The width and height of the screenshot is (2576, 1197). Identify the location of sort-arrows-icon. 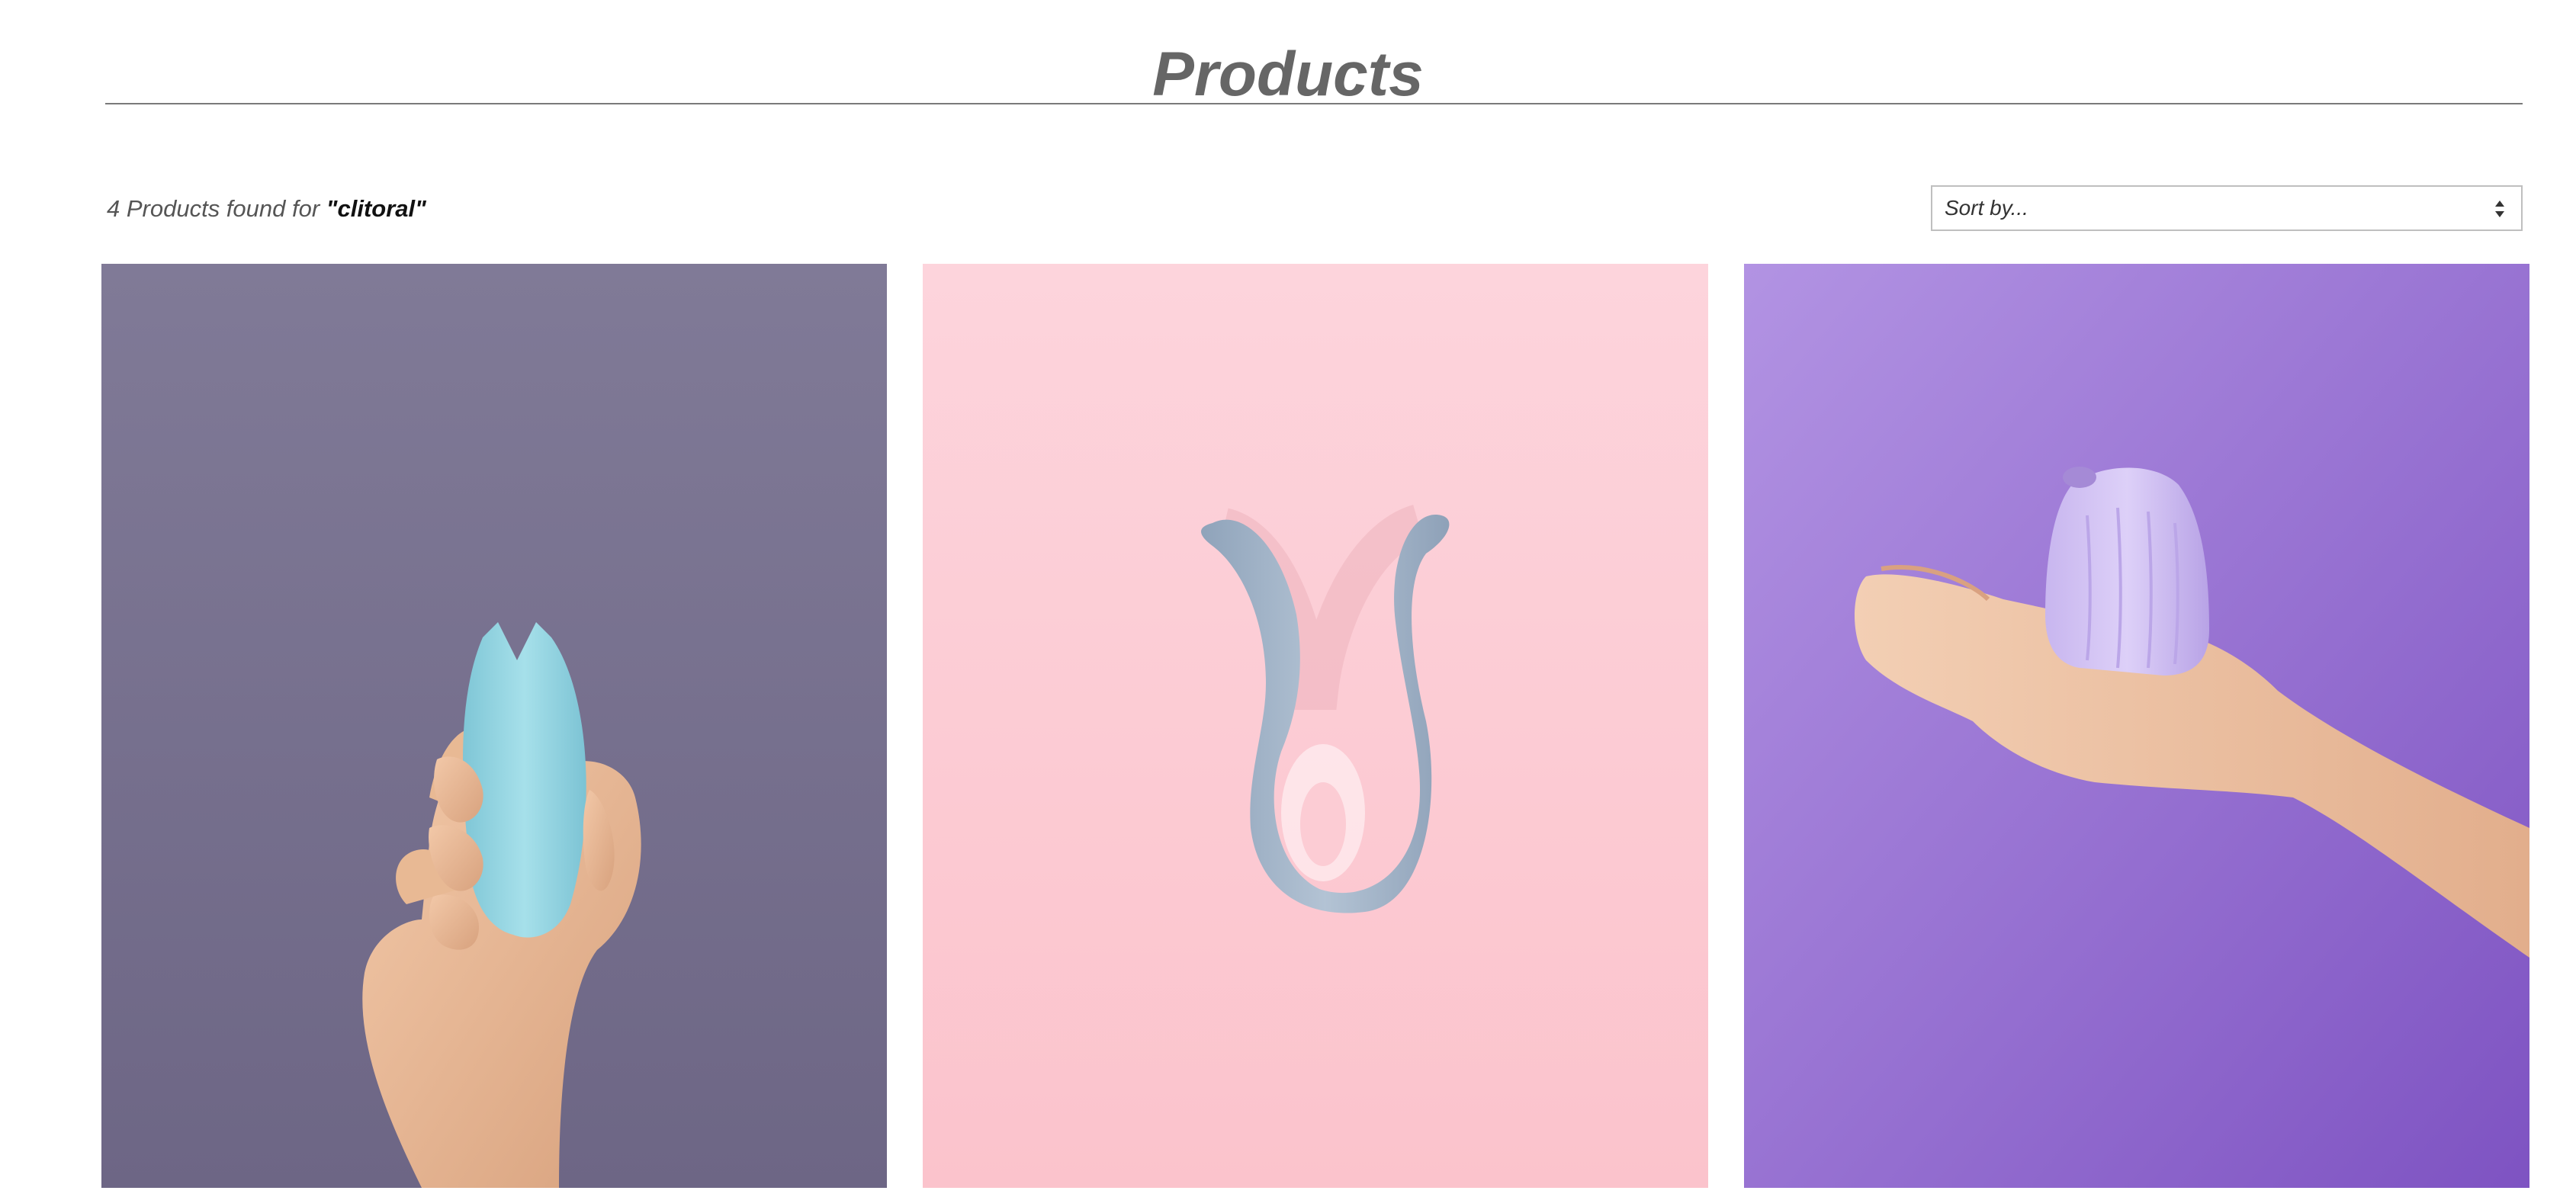
(2499, 209).